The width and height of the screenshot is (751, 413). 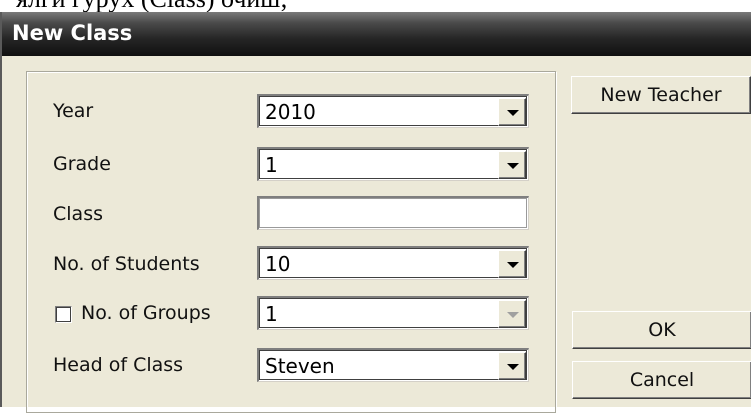 What do you see at coordinates (300, 366) in the screenshot?
I see `head-value: Steven` at bounding box center [300, 366].